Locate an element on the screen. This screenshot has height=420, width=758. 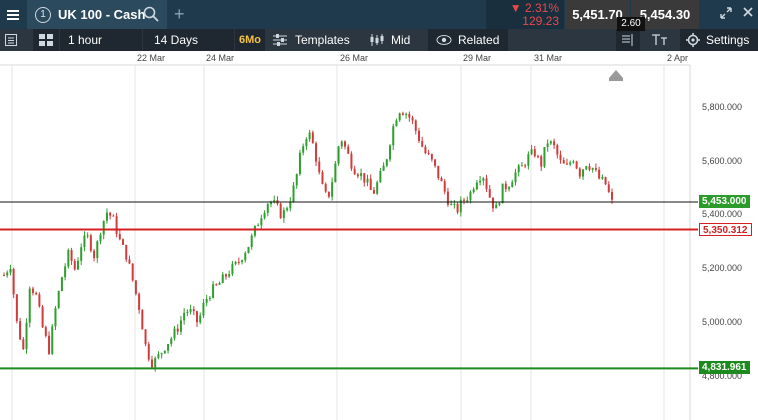
current-price-tag: 5,453.000 is located at coordinates (724, 201).